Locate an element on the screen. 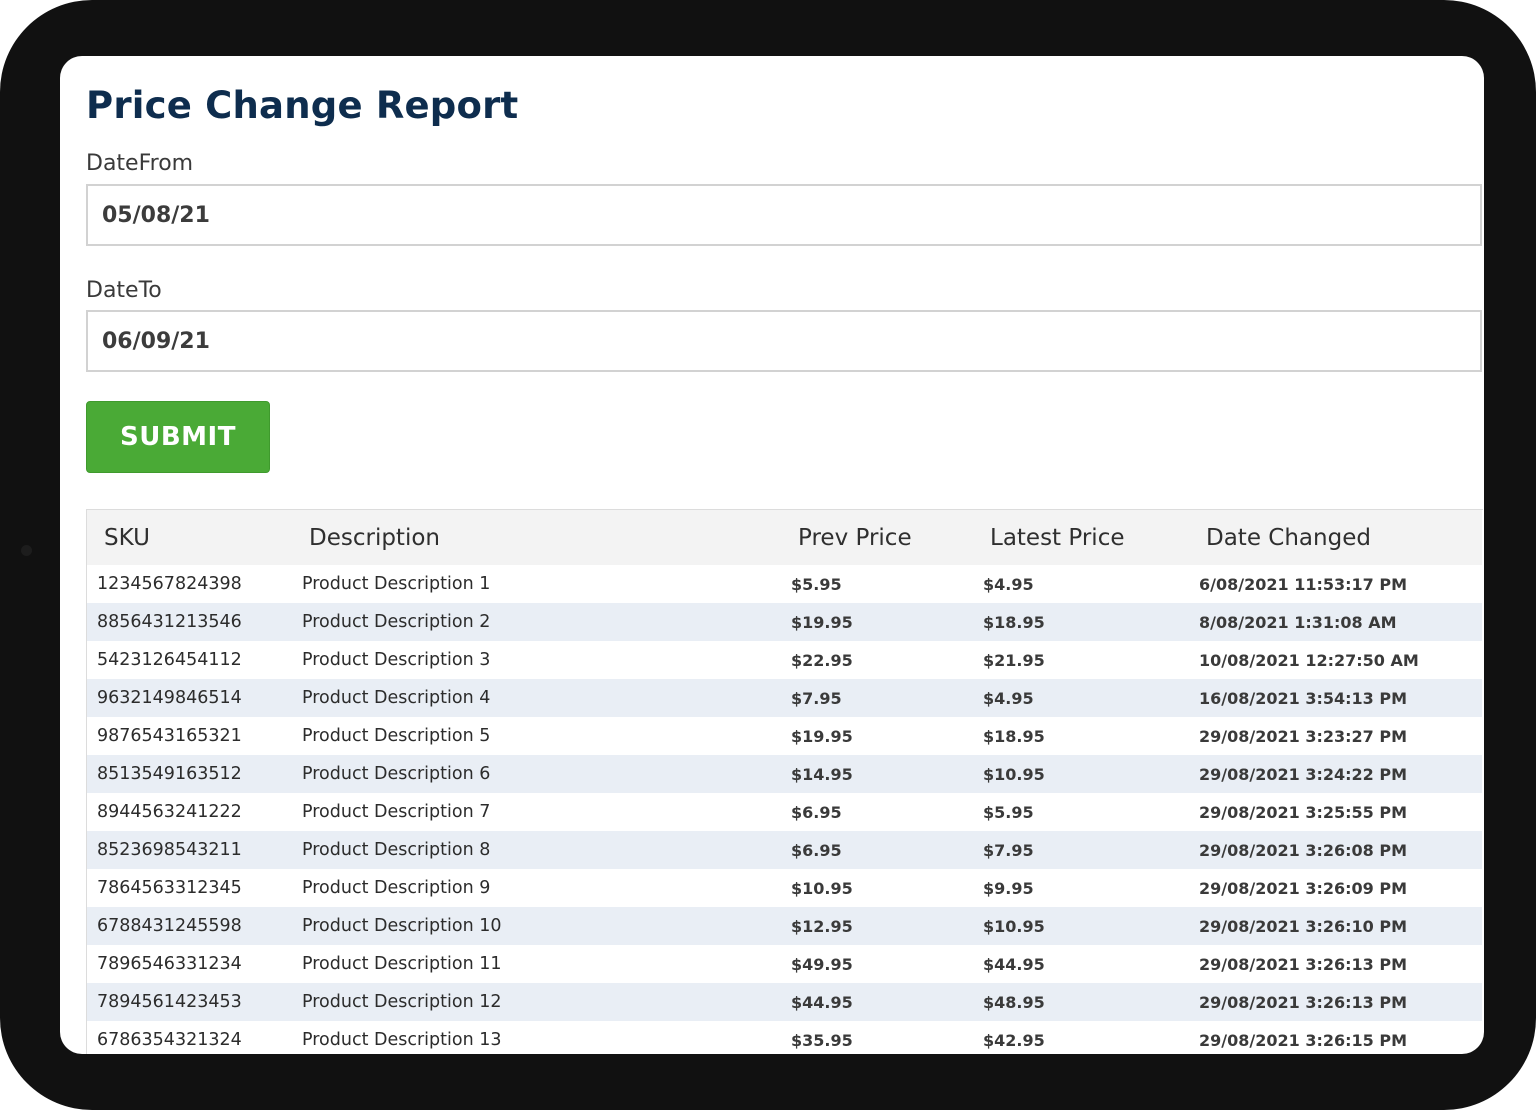  cell-date-changed: 29/08/2021 3:26:10 PM is located at coordinates (1335, 926).